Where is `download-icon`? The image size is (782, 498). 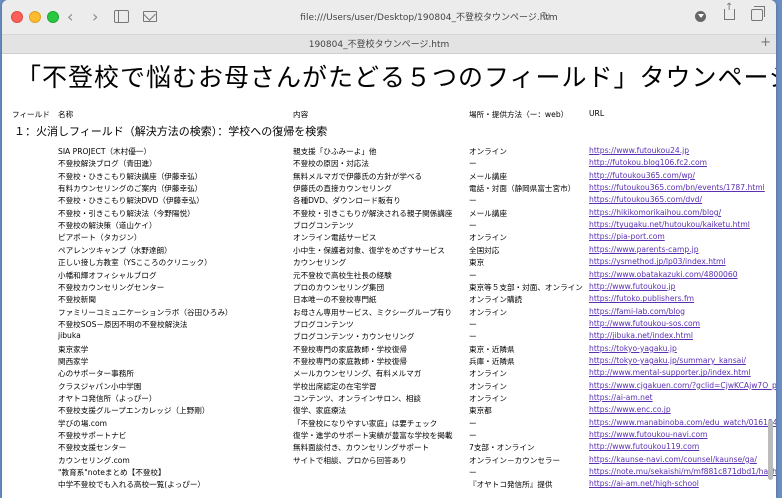 download-icon is located at coordinates (700, 16).